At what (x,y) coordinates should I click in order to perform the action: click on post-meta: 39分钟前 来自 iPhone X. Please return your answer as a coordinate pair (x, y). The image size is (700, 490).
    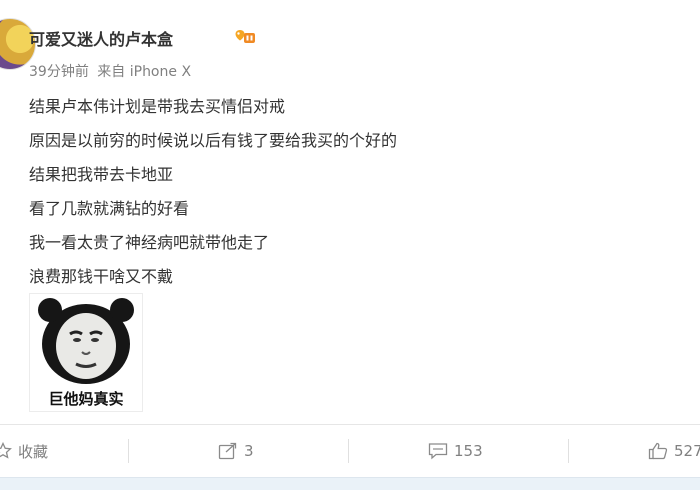
    Looking at the image, I should click on (112, 71).